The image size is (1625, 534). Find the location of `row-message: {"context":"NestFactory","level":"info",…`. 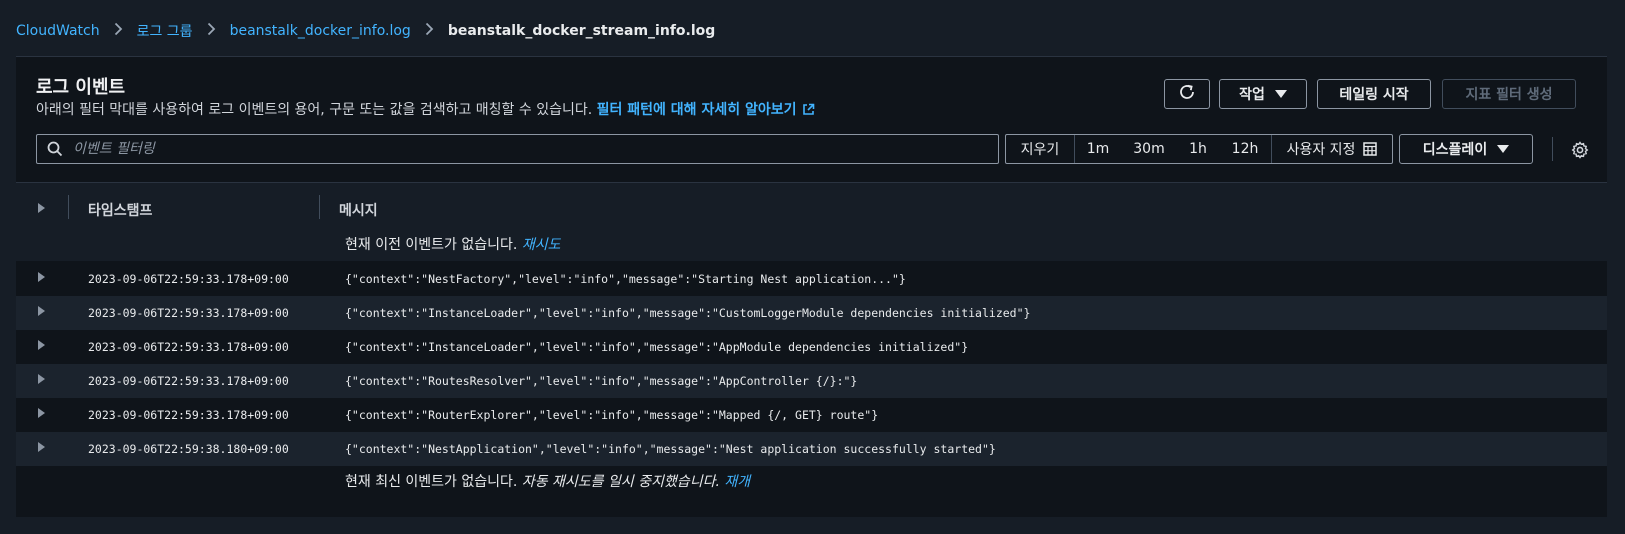

row-message: {"context":"NestFactory","level":"info",… is located at coordinates (625, 279).